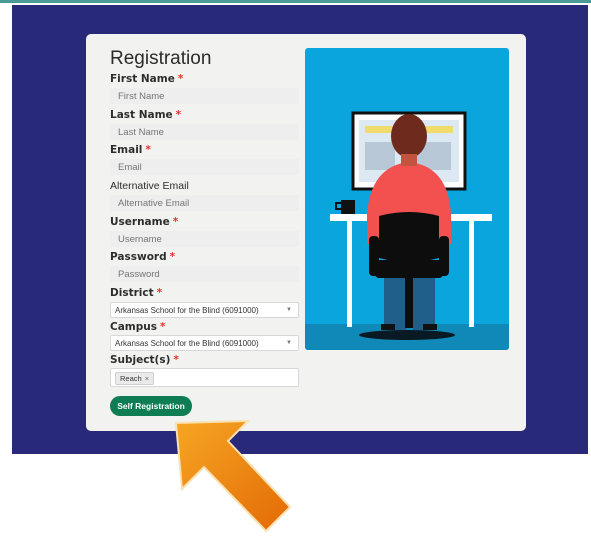  What do you see at coordinates (295, 1) in the screenshot?
I see `top-accent-line` at bounding box center [295, 1].